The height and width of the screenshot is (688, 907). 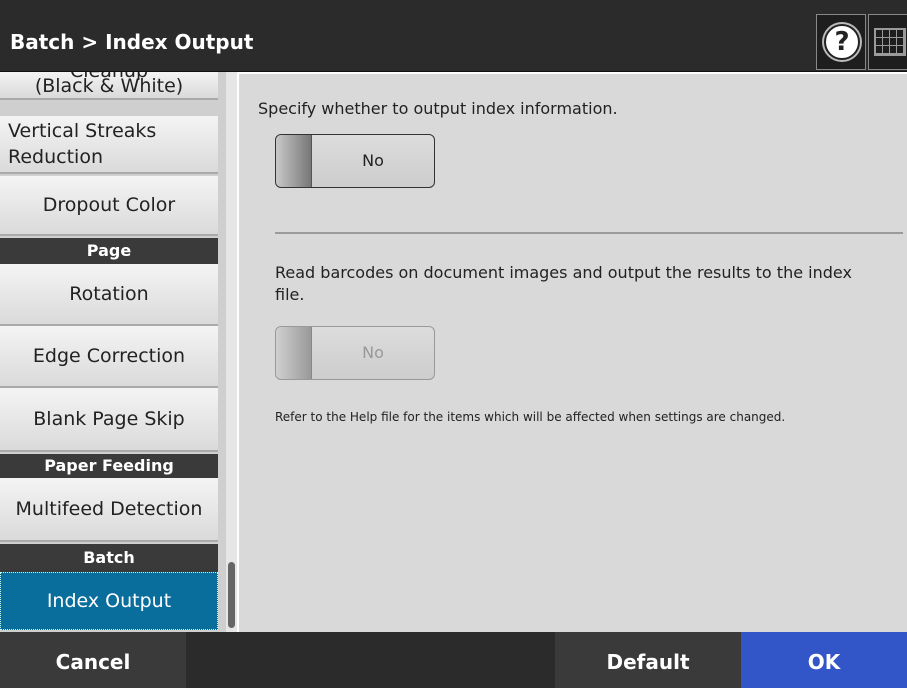 I want to click on help-icon: ?, so click(x=842, y=42).